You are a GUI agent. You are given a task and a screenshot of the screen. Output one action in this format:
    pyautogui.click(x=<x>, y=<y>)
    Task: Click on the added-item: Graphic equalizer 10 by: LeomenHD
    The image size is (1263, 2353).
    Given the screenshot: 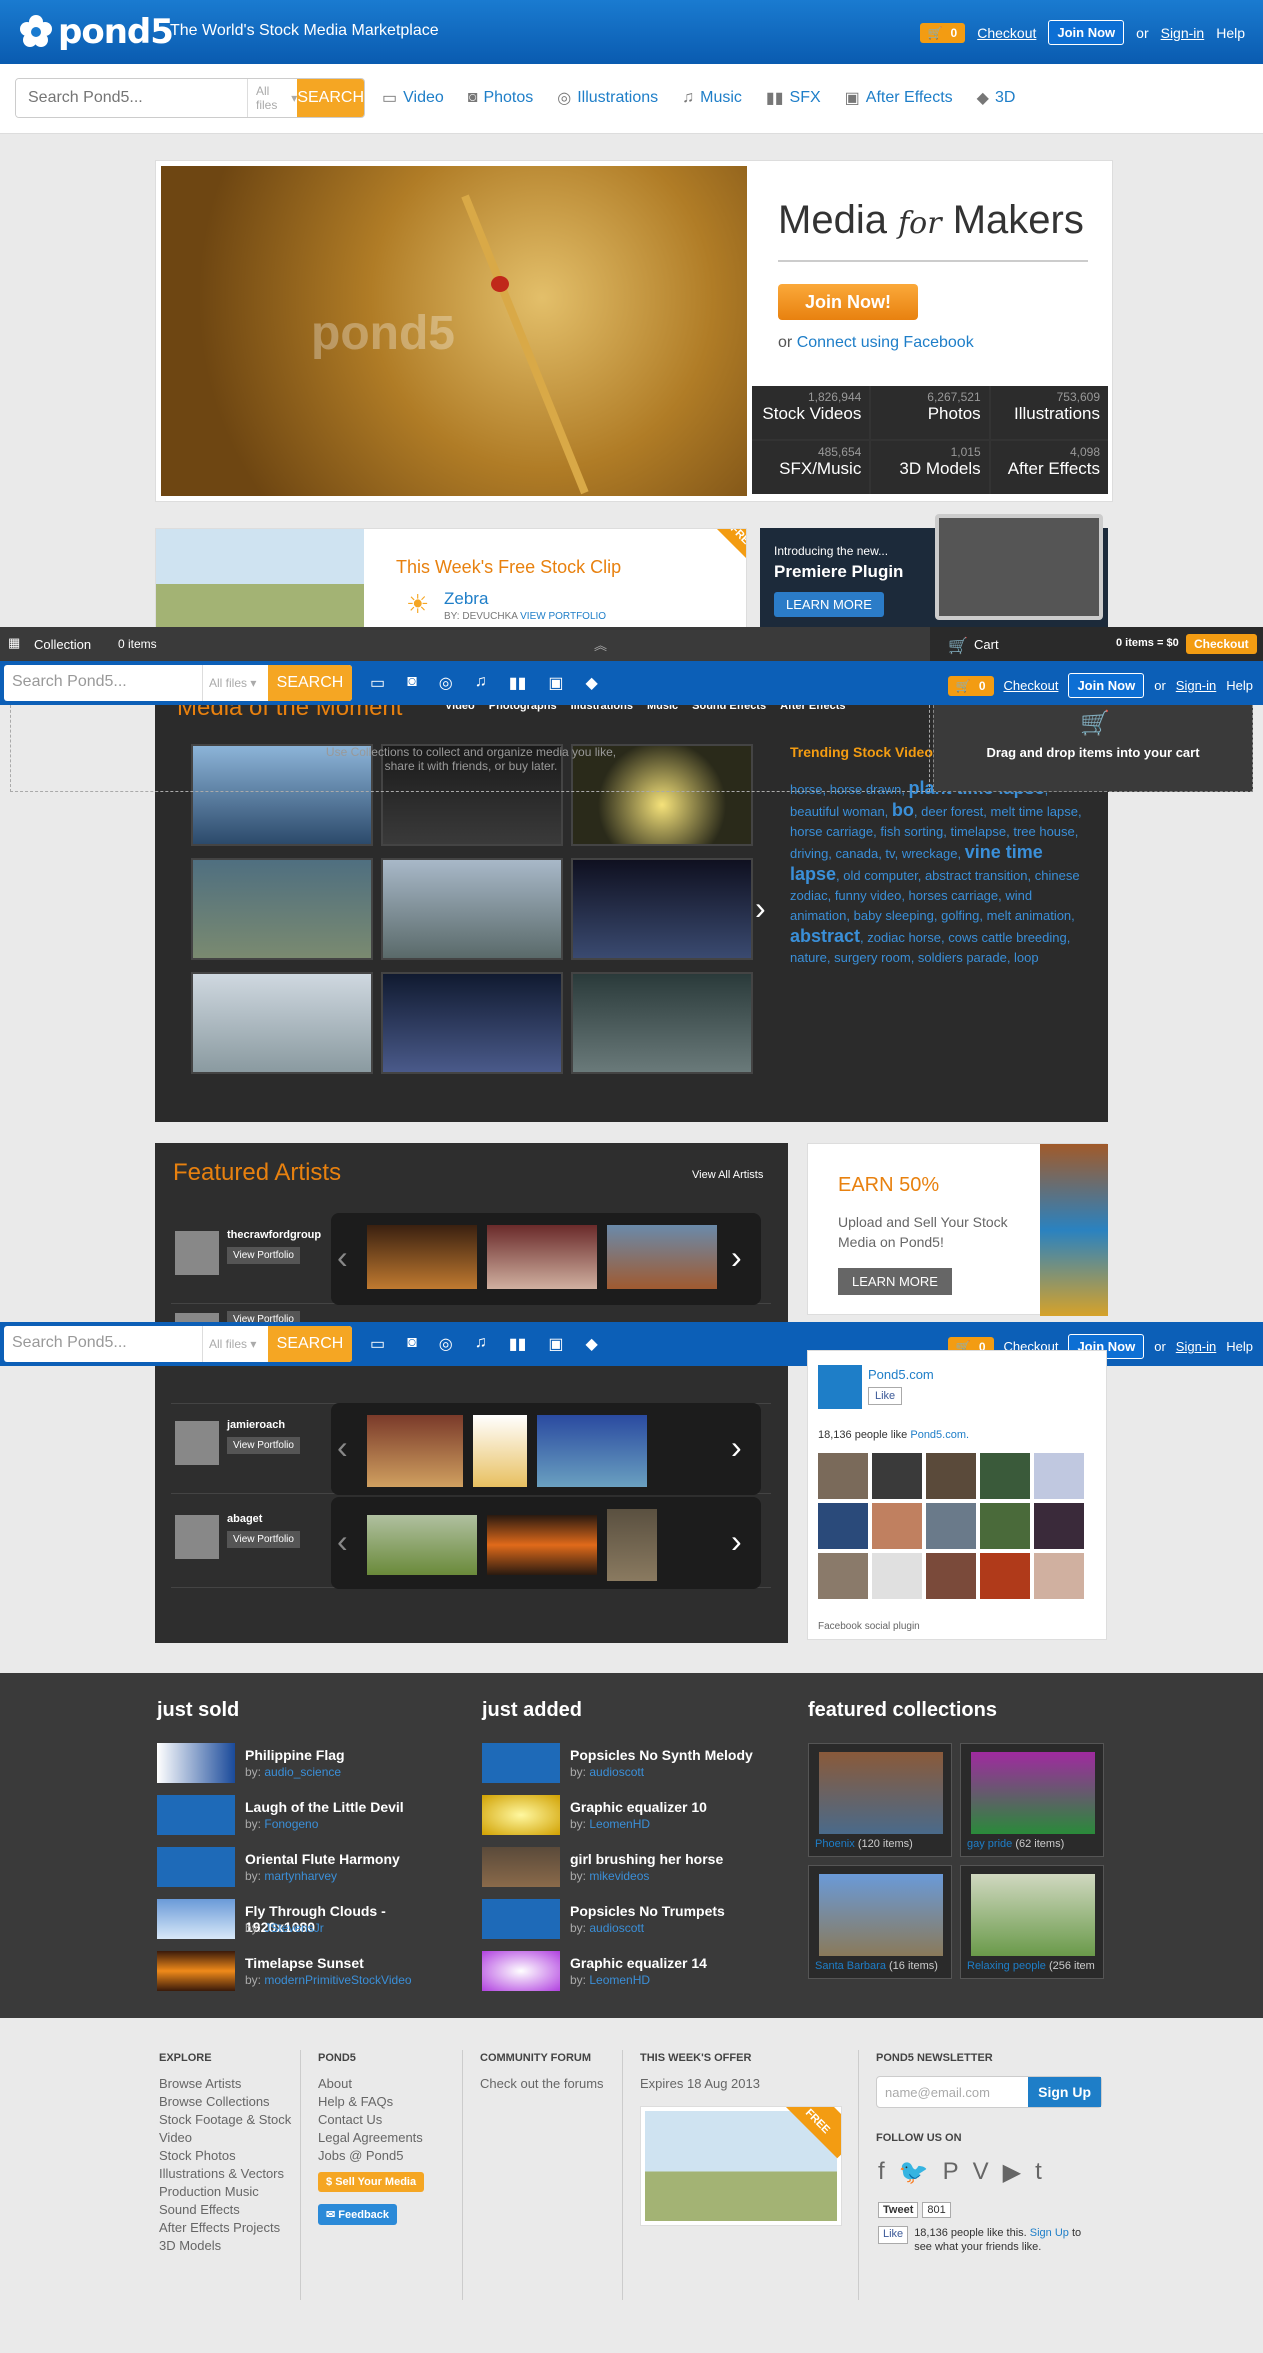 What is the action you would take?
    pyautogui.click(x=632, y=1816)
    